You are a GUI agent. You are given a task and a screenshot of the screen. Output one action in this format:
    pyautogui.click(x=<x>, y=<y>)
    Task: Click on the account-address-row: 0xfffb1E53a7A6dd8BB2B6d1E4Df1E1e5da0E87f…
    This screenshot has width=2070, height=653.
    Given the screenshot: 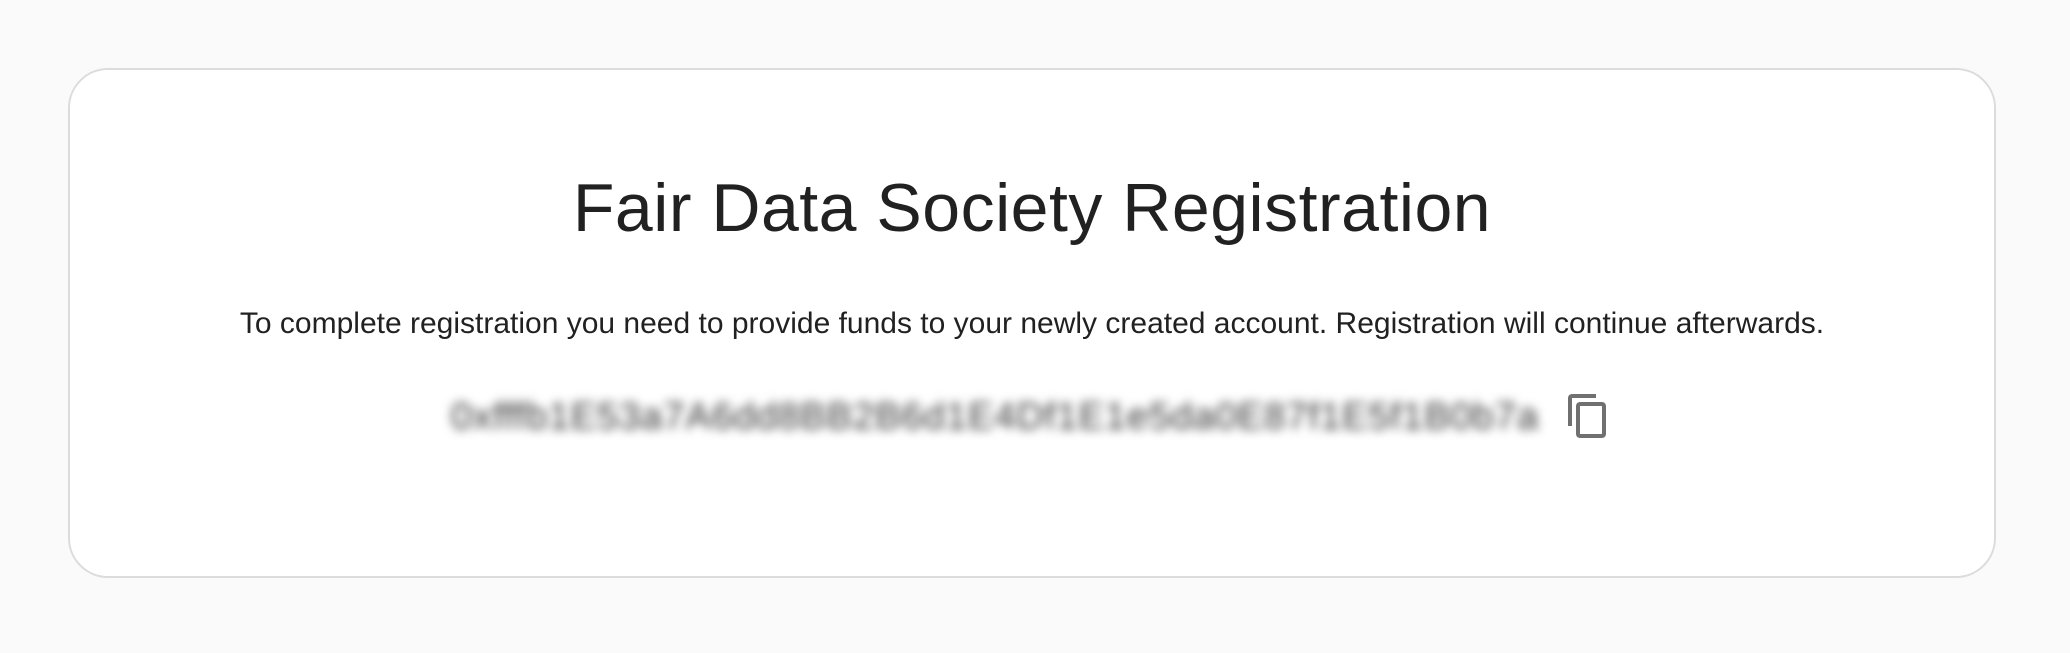 What is the action you would take?
    pyautogui.click(x=1032, y=417)
    